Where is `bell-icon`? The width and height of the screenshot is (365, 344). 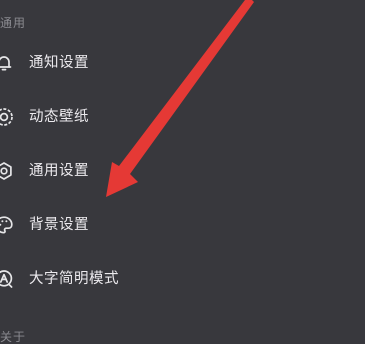
bell-icon is located at coordinates (7, 63).